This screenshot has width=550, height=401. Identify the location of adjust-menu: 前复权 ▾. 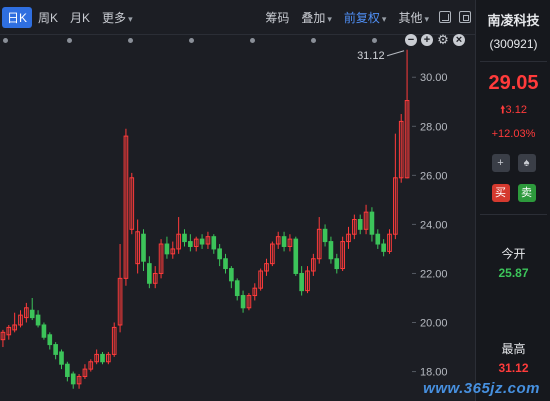
(365, 17).